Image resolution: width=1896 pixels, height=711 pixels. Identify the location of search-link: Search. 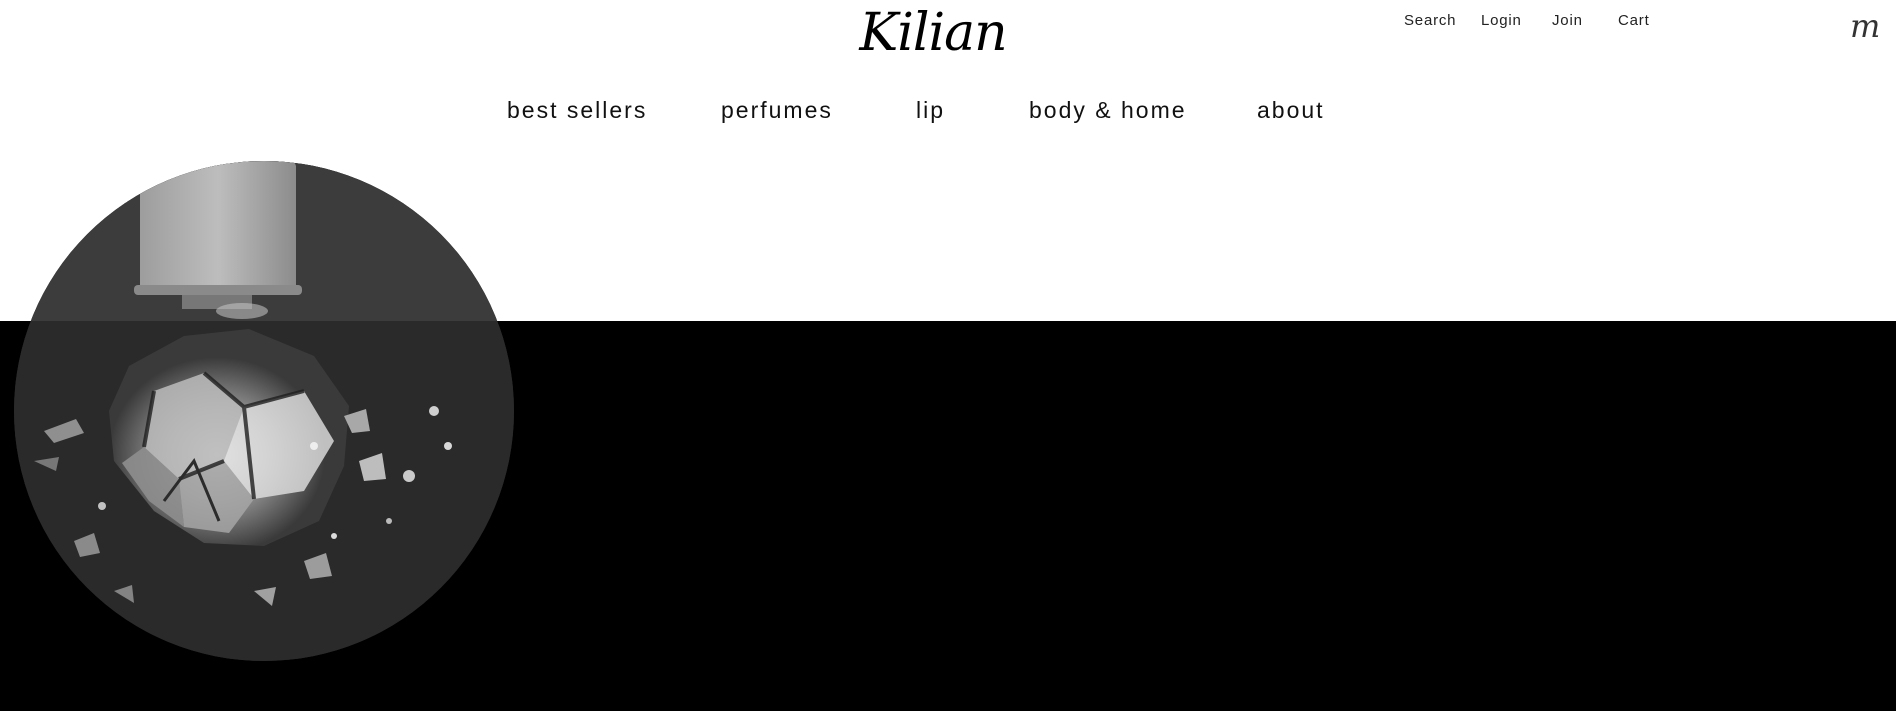
(1430, 21).